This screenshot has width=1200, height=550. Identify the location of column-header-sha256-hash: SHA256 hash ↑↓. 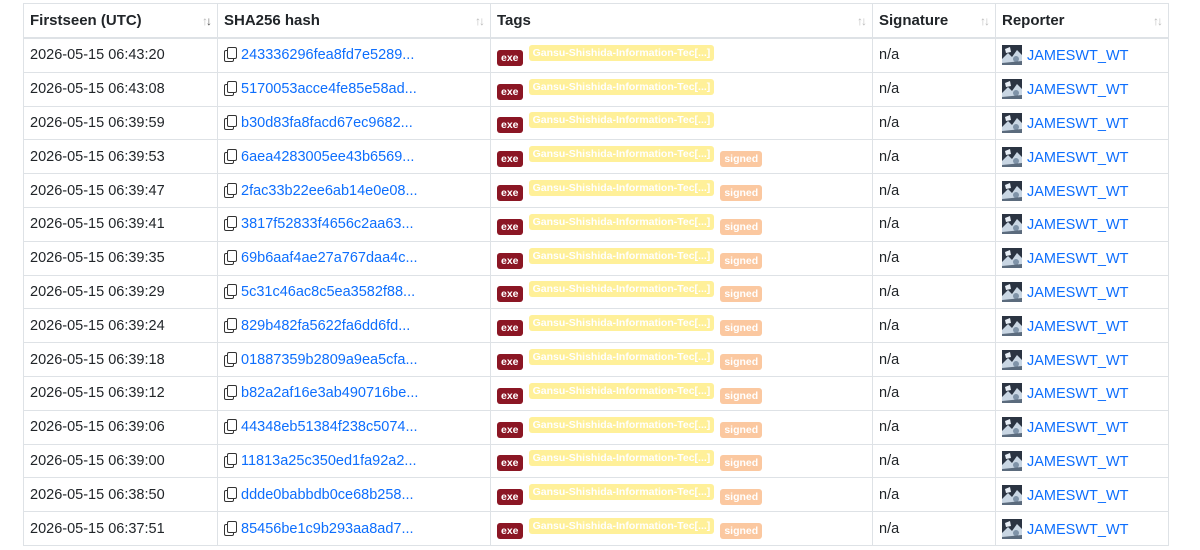
(354, 21).